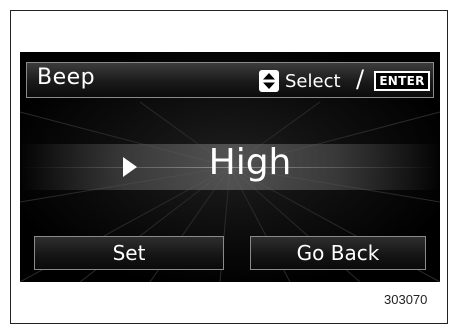 This screenshot has height=332, width=456. What do you see at coordinates (230, 80) in the screenshot?
I see `header-bar: Beep Select / ENTER` at bounding box center [230, 80].